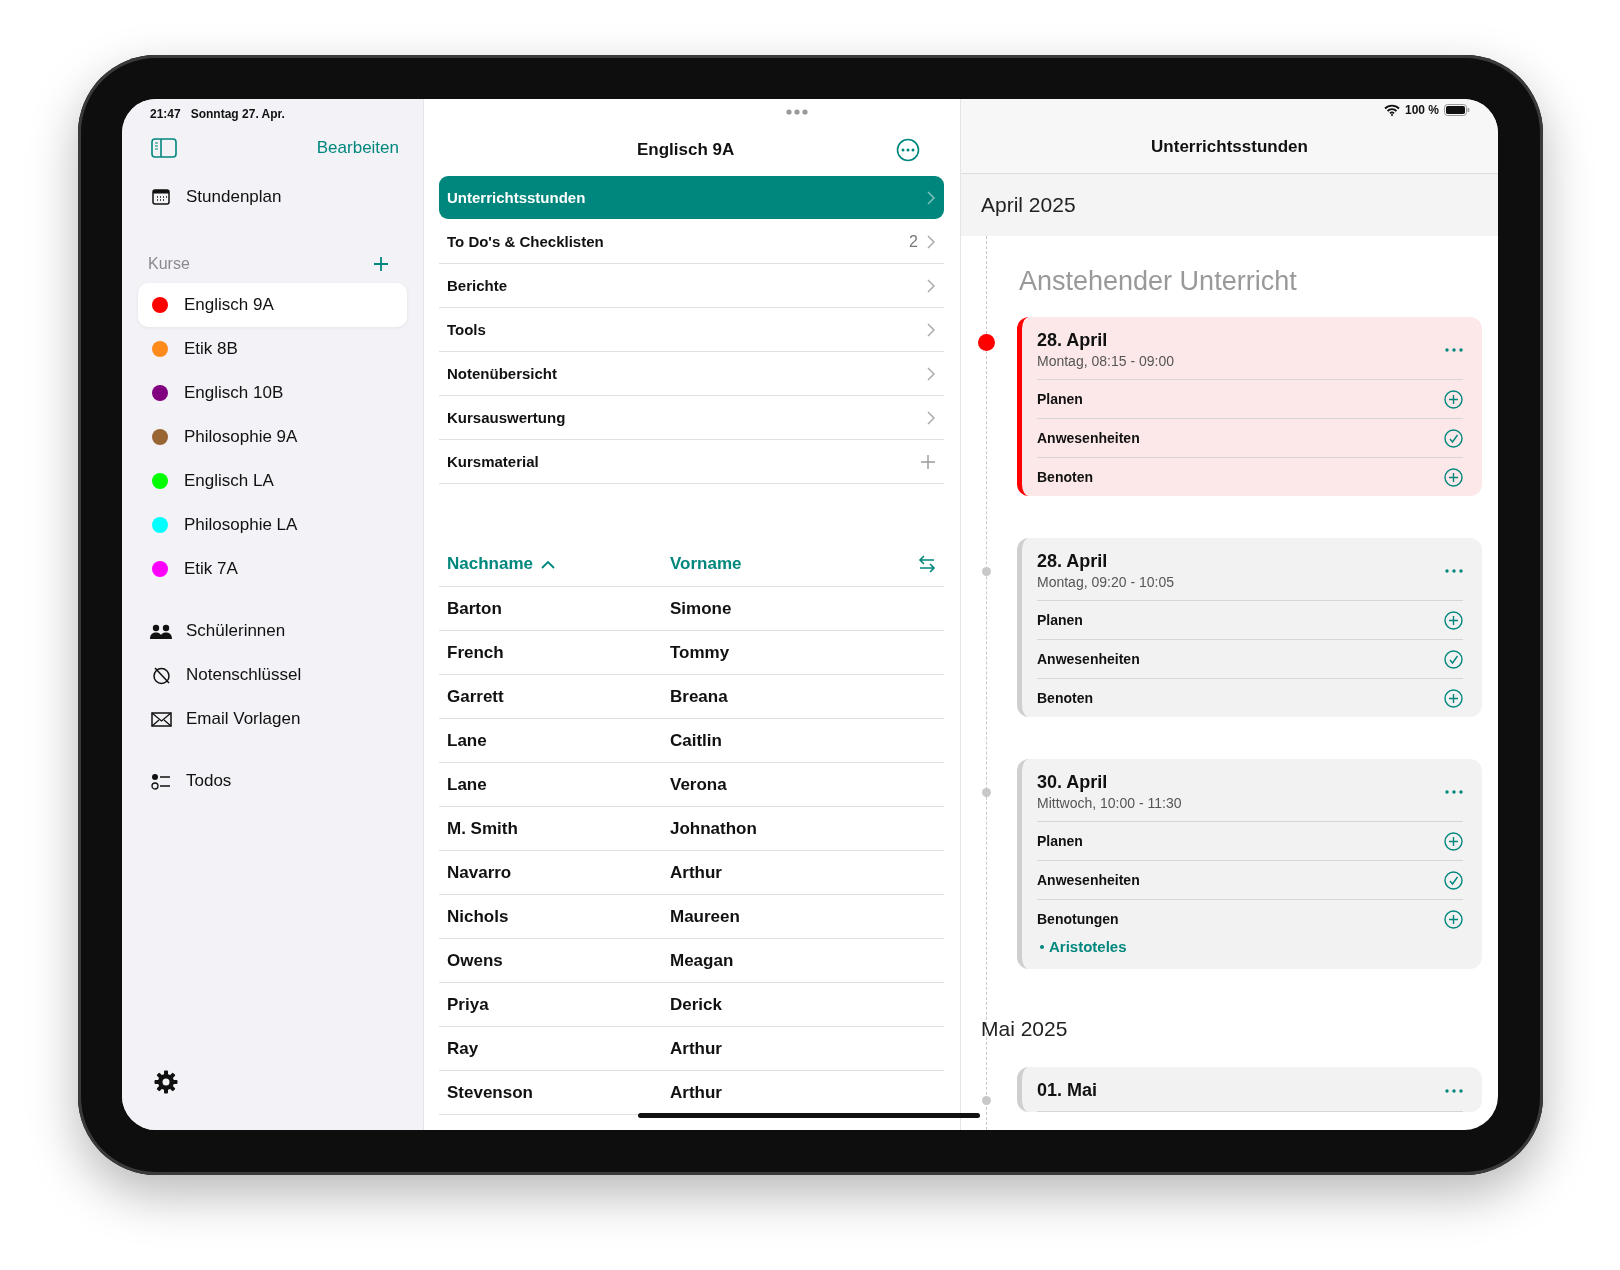 This screenshot has height=1270, width=1620. Describe the element at coordinates (237, 114) in the screenshot. I see `status-date: Sonntag 27. Apr.` at that location.